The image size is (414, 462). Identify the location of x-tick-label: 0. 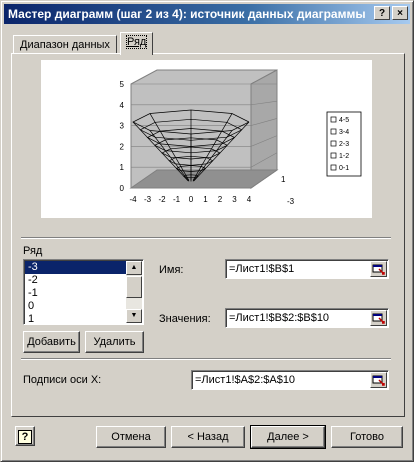
(191, 199).